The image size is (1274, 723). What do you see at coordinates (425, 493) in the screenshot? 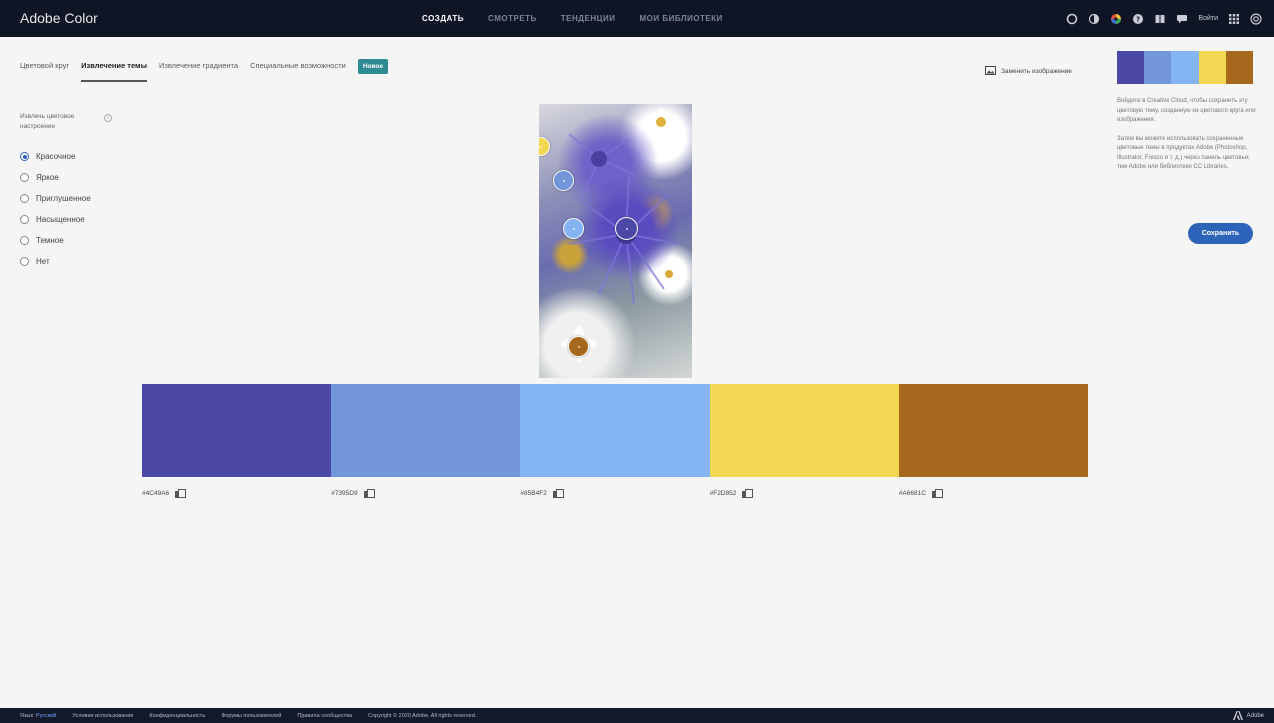
I see `hex-cell-2: #7395D9` at bounding box center [425, 493].